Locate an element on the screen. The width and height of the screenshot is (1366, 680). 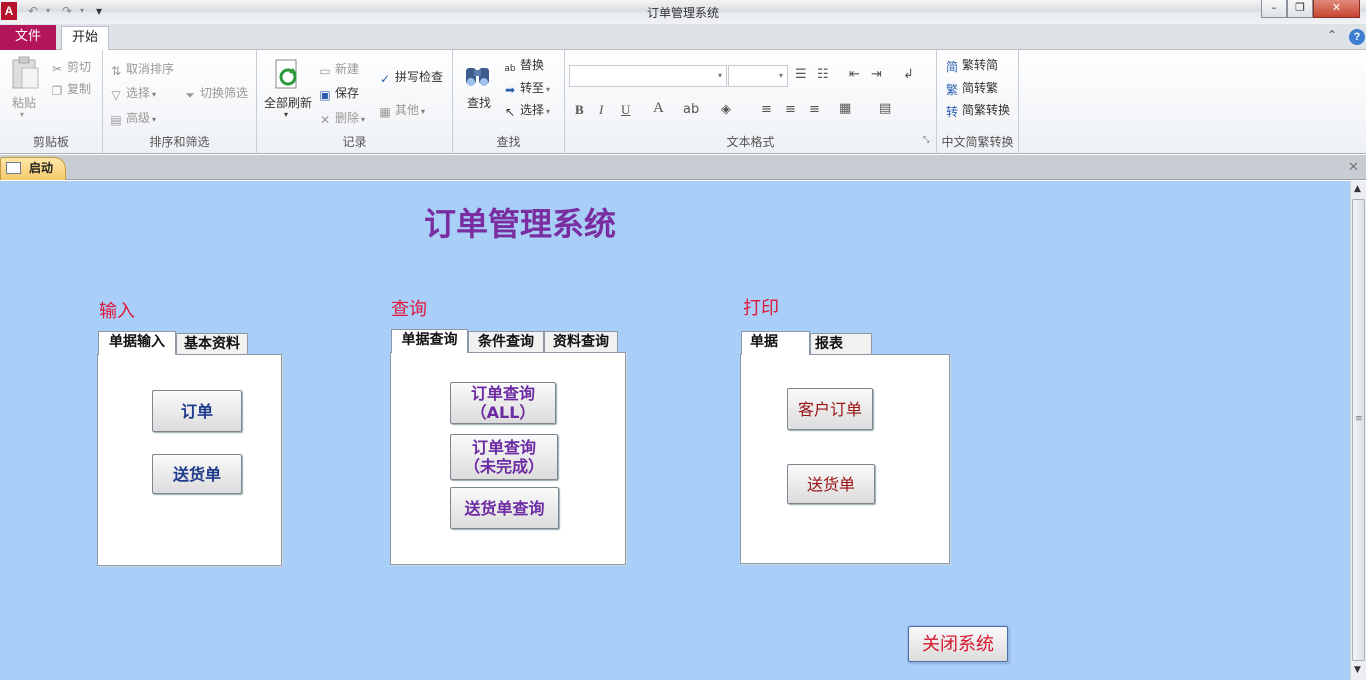
input-panel: 订单 送货单 is located at coordinates (189, 460).